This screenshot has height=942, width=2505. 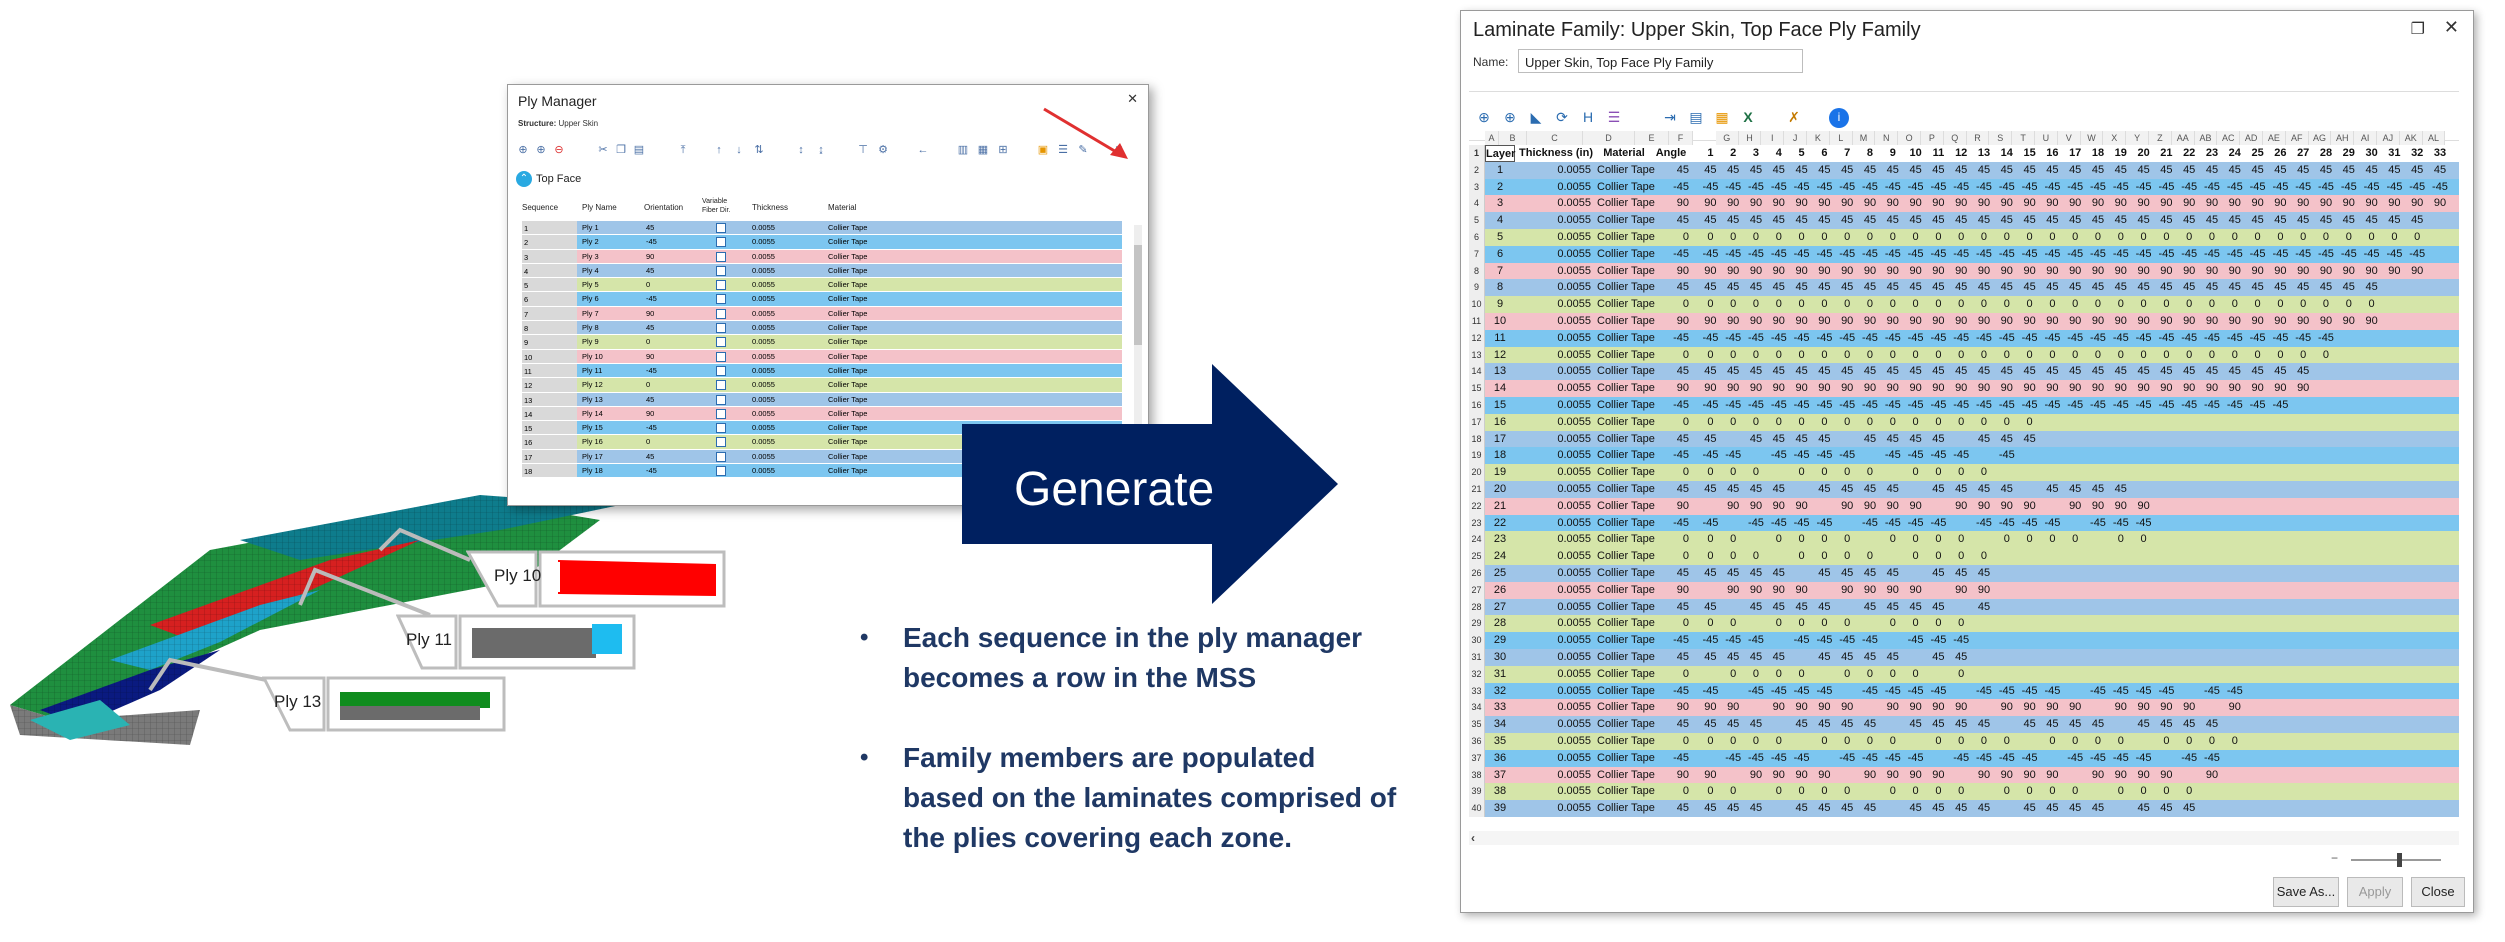 I want to click on angle-cell: 0, so click(x=1671, y=472).